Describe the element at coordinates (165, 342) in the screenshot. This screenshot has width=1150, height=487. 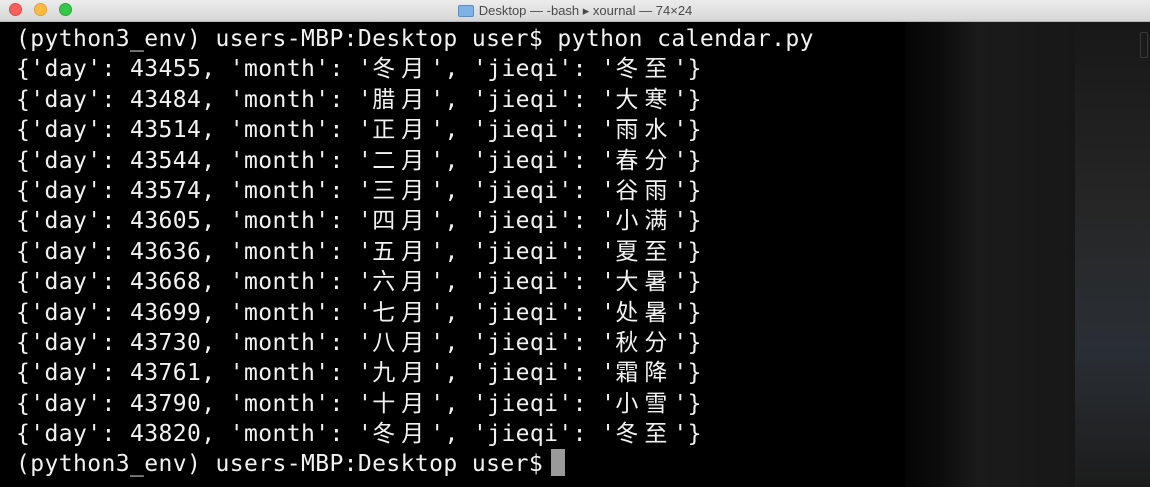
I see `day-value: 43730` at that location.